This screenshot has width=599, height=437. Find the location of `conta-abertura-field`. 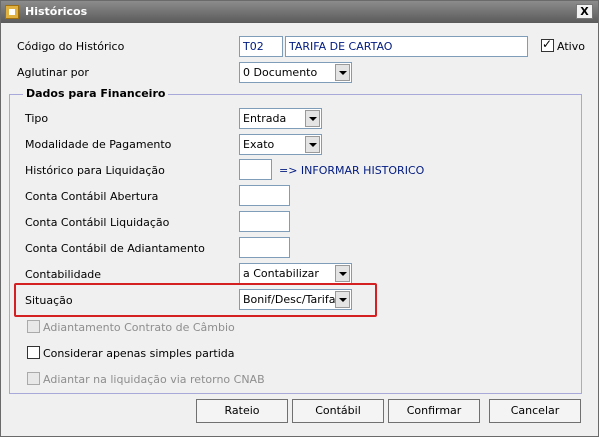

conta-abertura-field is located at coordinates (264, 195).